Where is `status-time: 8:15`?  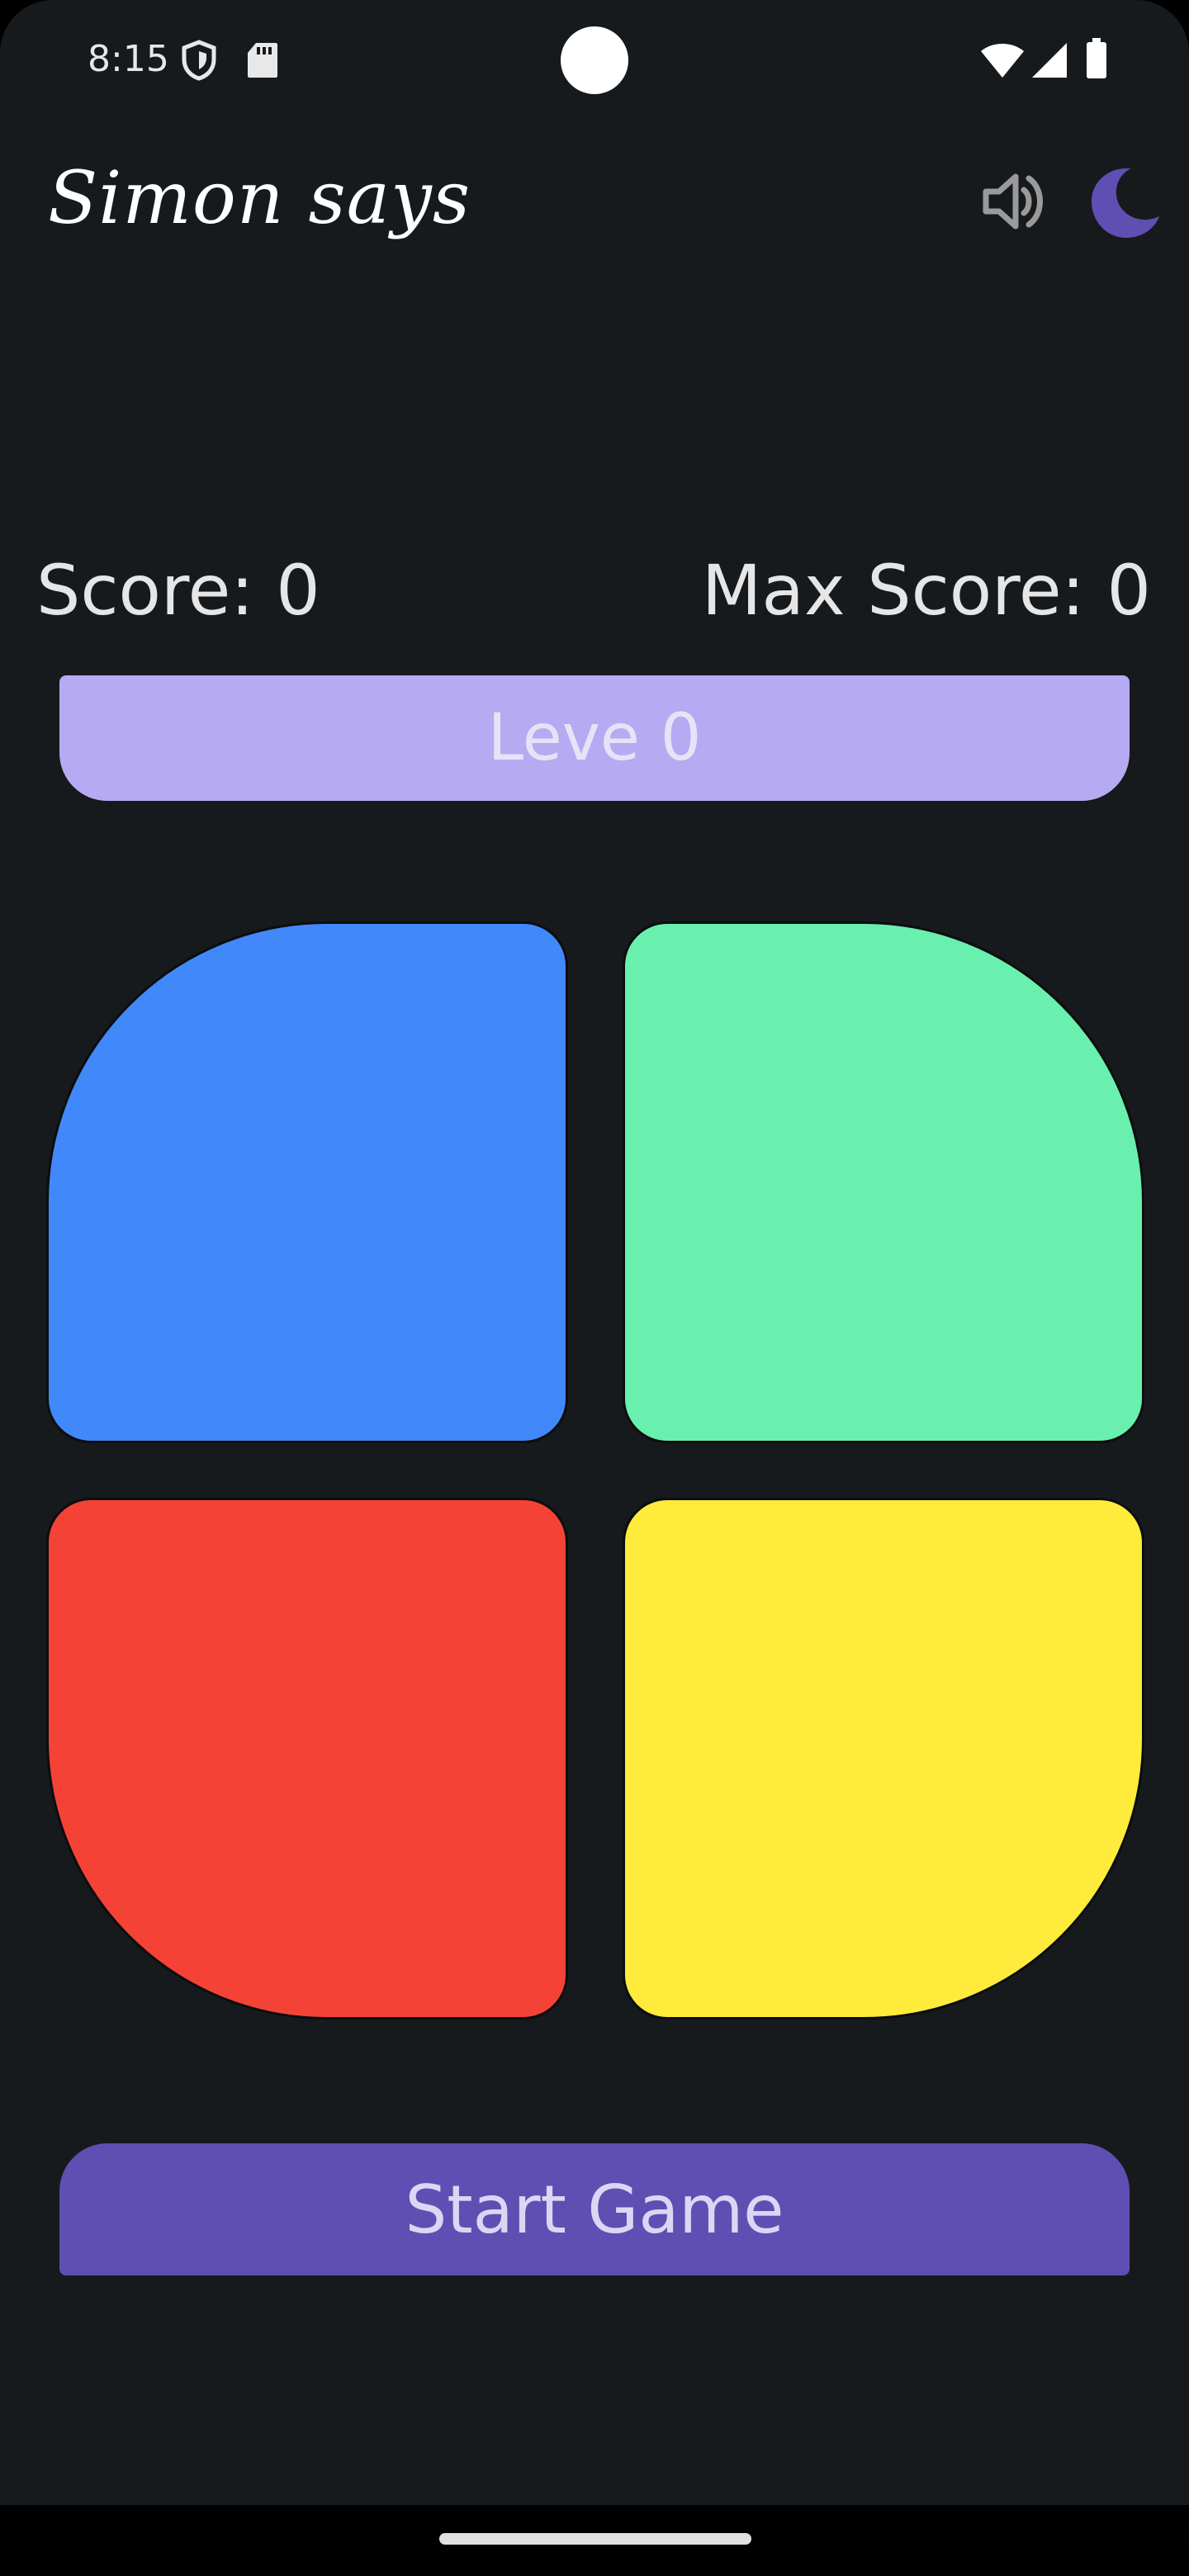
status-time: 8:15 is located at coordinates (128, 59).